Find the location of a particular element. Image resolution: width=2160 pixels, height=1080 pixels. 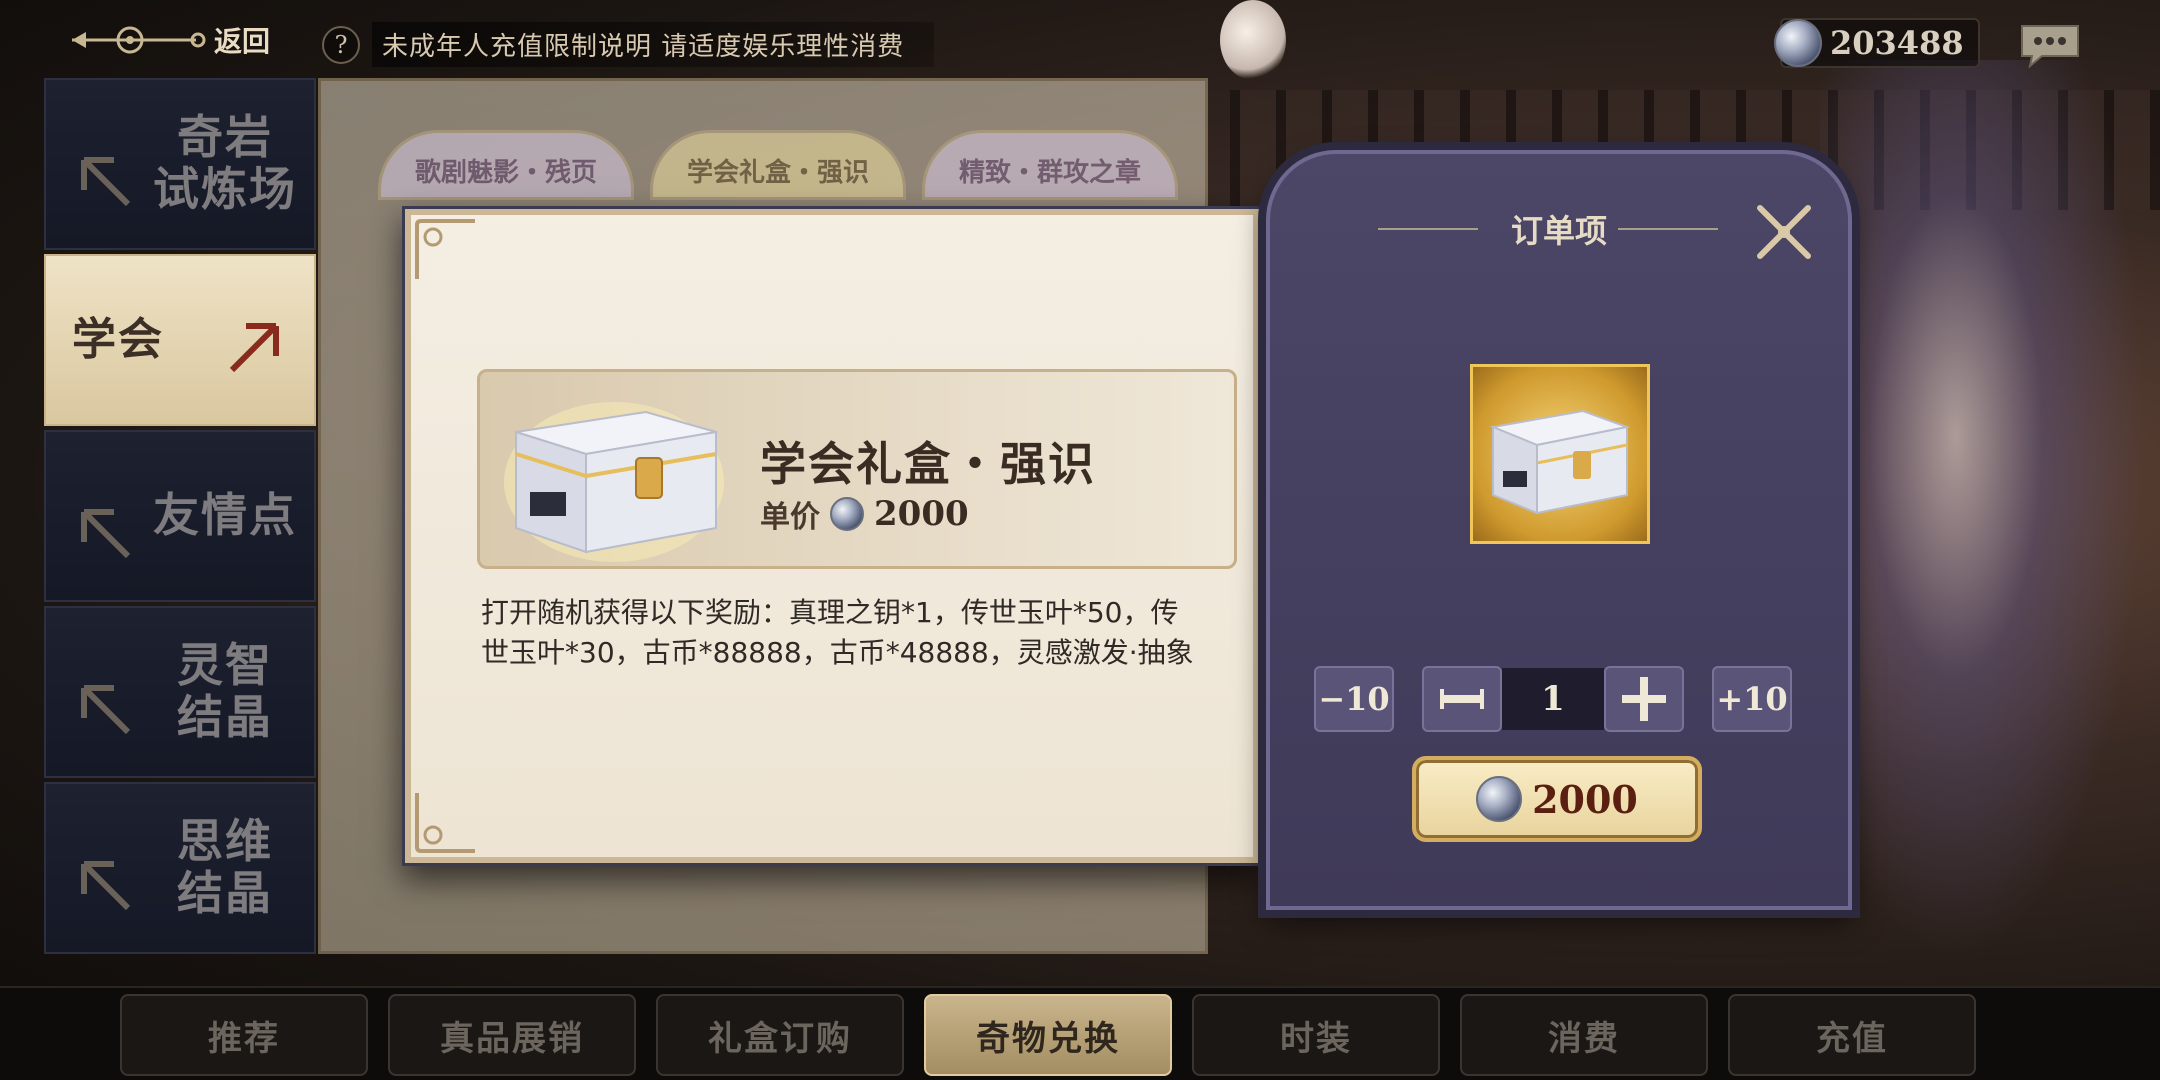

bottom-tab-bar: 推荐 真品展销 礼盒订购 奇物兑换 时装 消费 充值 is located at coordinates (1080, 1033).